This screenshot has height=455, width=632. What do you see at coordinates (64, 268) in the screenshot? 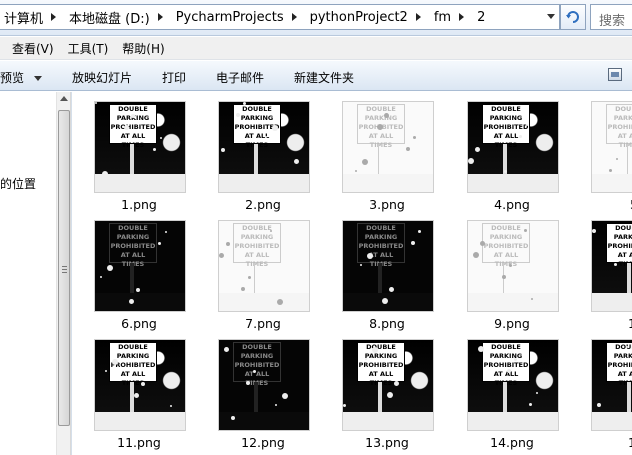
I see `scrollbar-thumb` at bounding box center [64, 268].